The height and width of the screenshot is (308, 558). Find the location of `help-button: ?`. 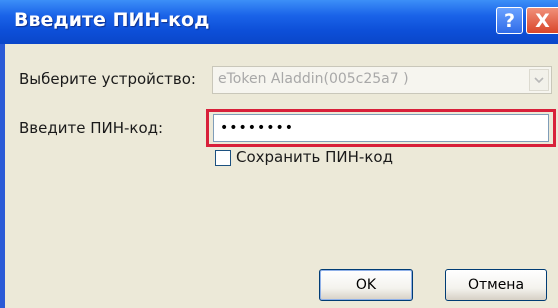

help-button: ? is located at coordinates (509, 20).